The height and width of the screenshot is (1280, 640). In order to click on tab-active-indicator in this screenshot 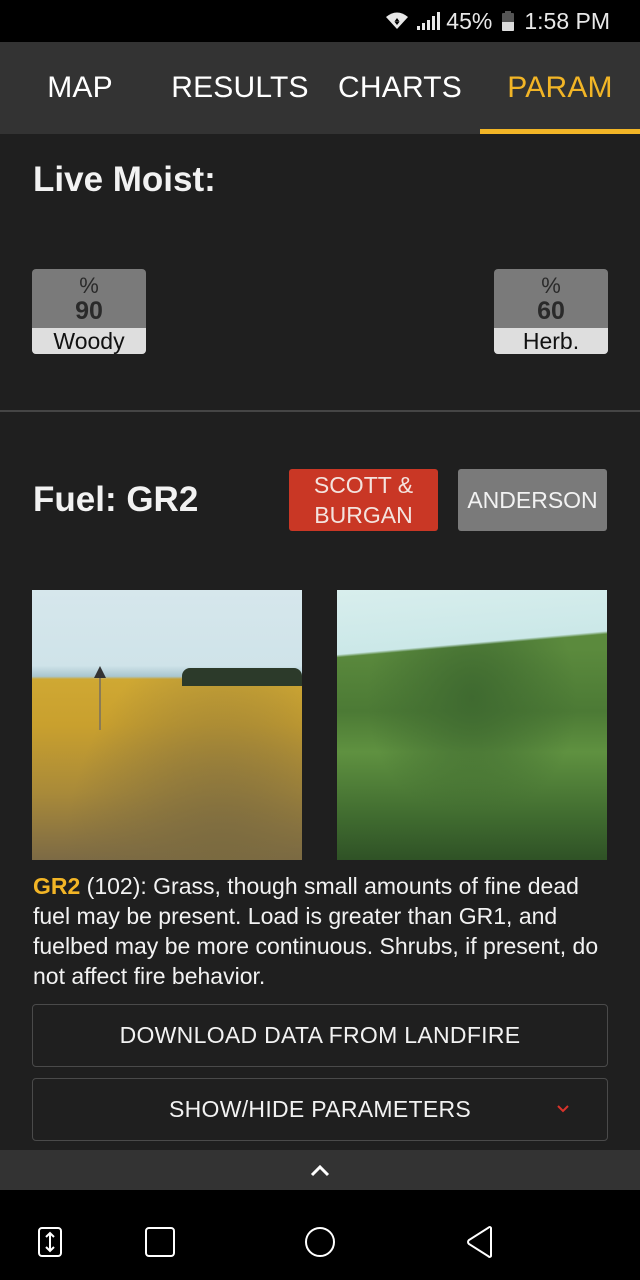, I will do `click(560, 131)`.